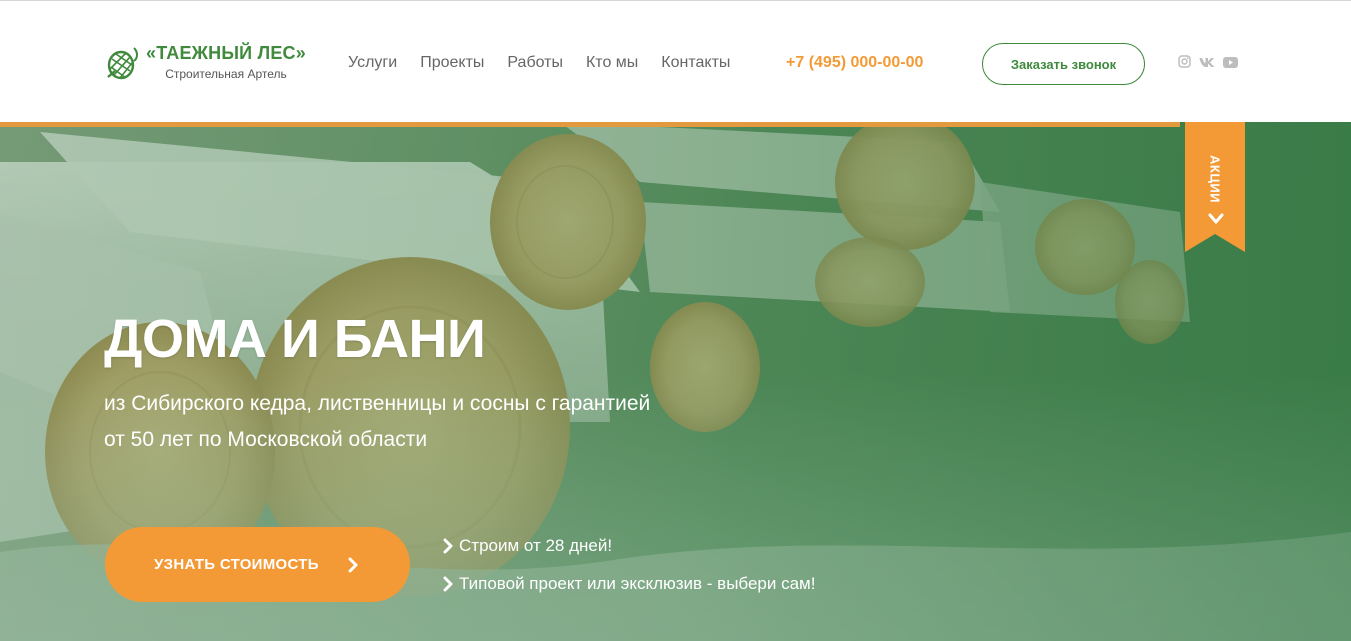  What do you see at coordinates (372, 63) in the screenshot?
I see `nav-item-services: Услуги` at bounding box center [372, 63].